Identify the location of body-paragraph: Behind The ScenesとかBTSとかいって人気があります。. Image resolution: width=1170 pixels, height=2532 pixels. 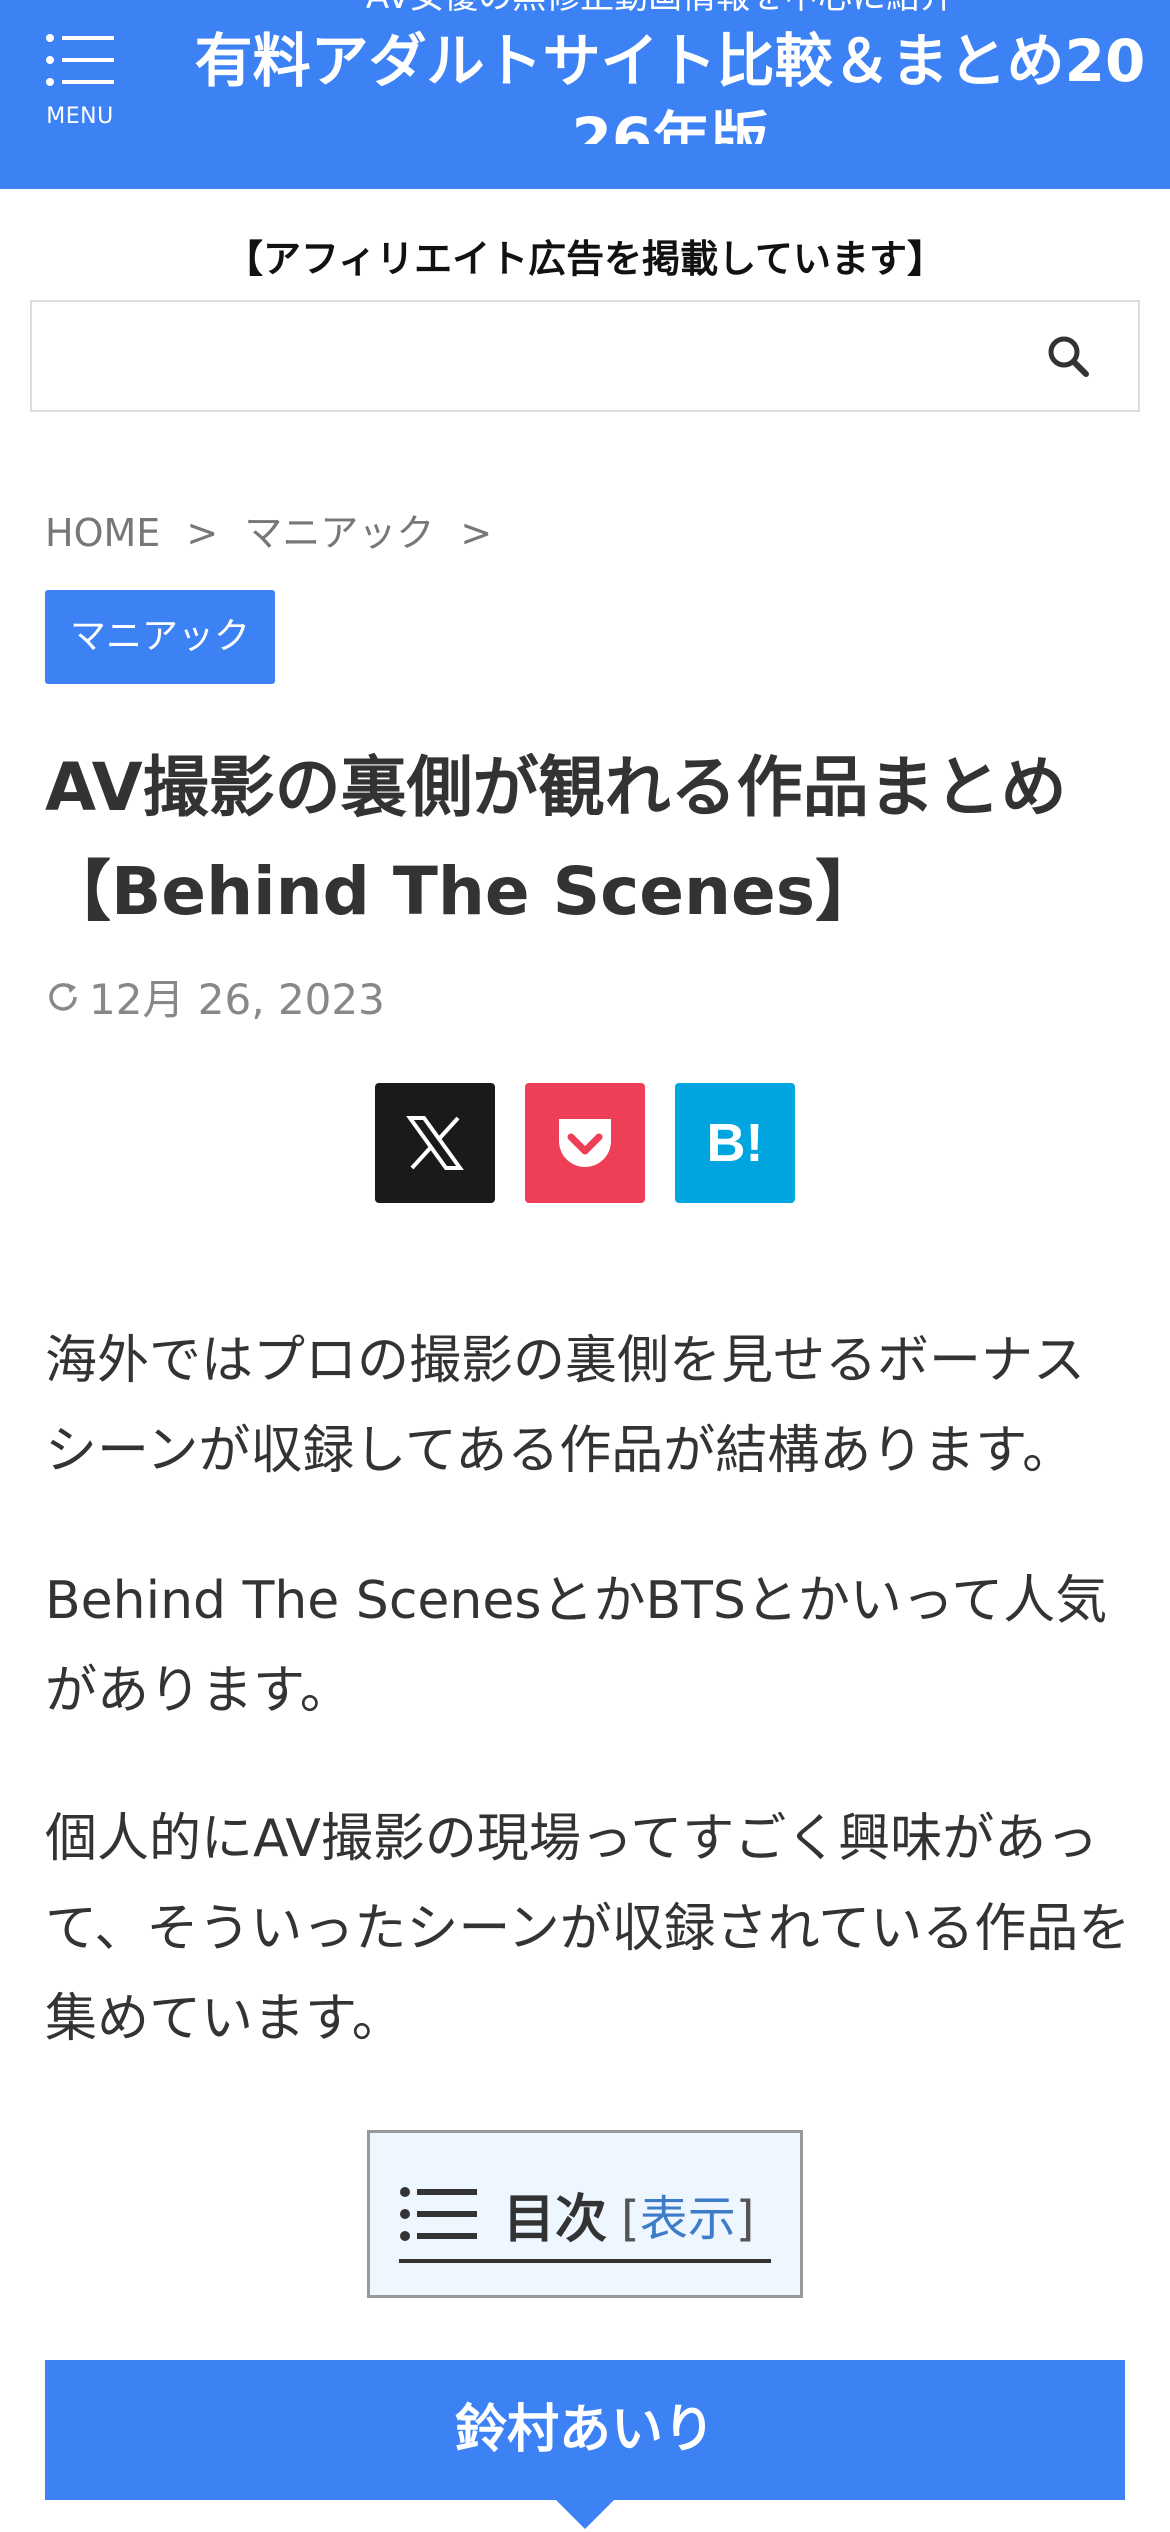
(576, 1646).